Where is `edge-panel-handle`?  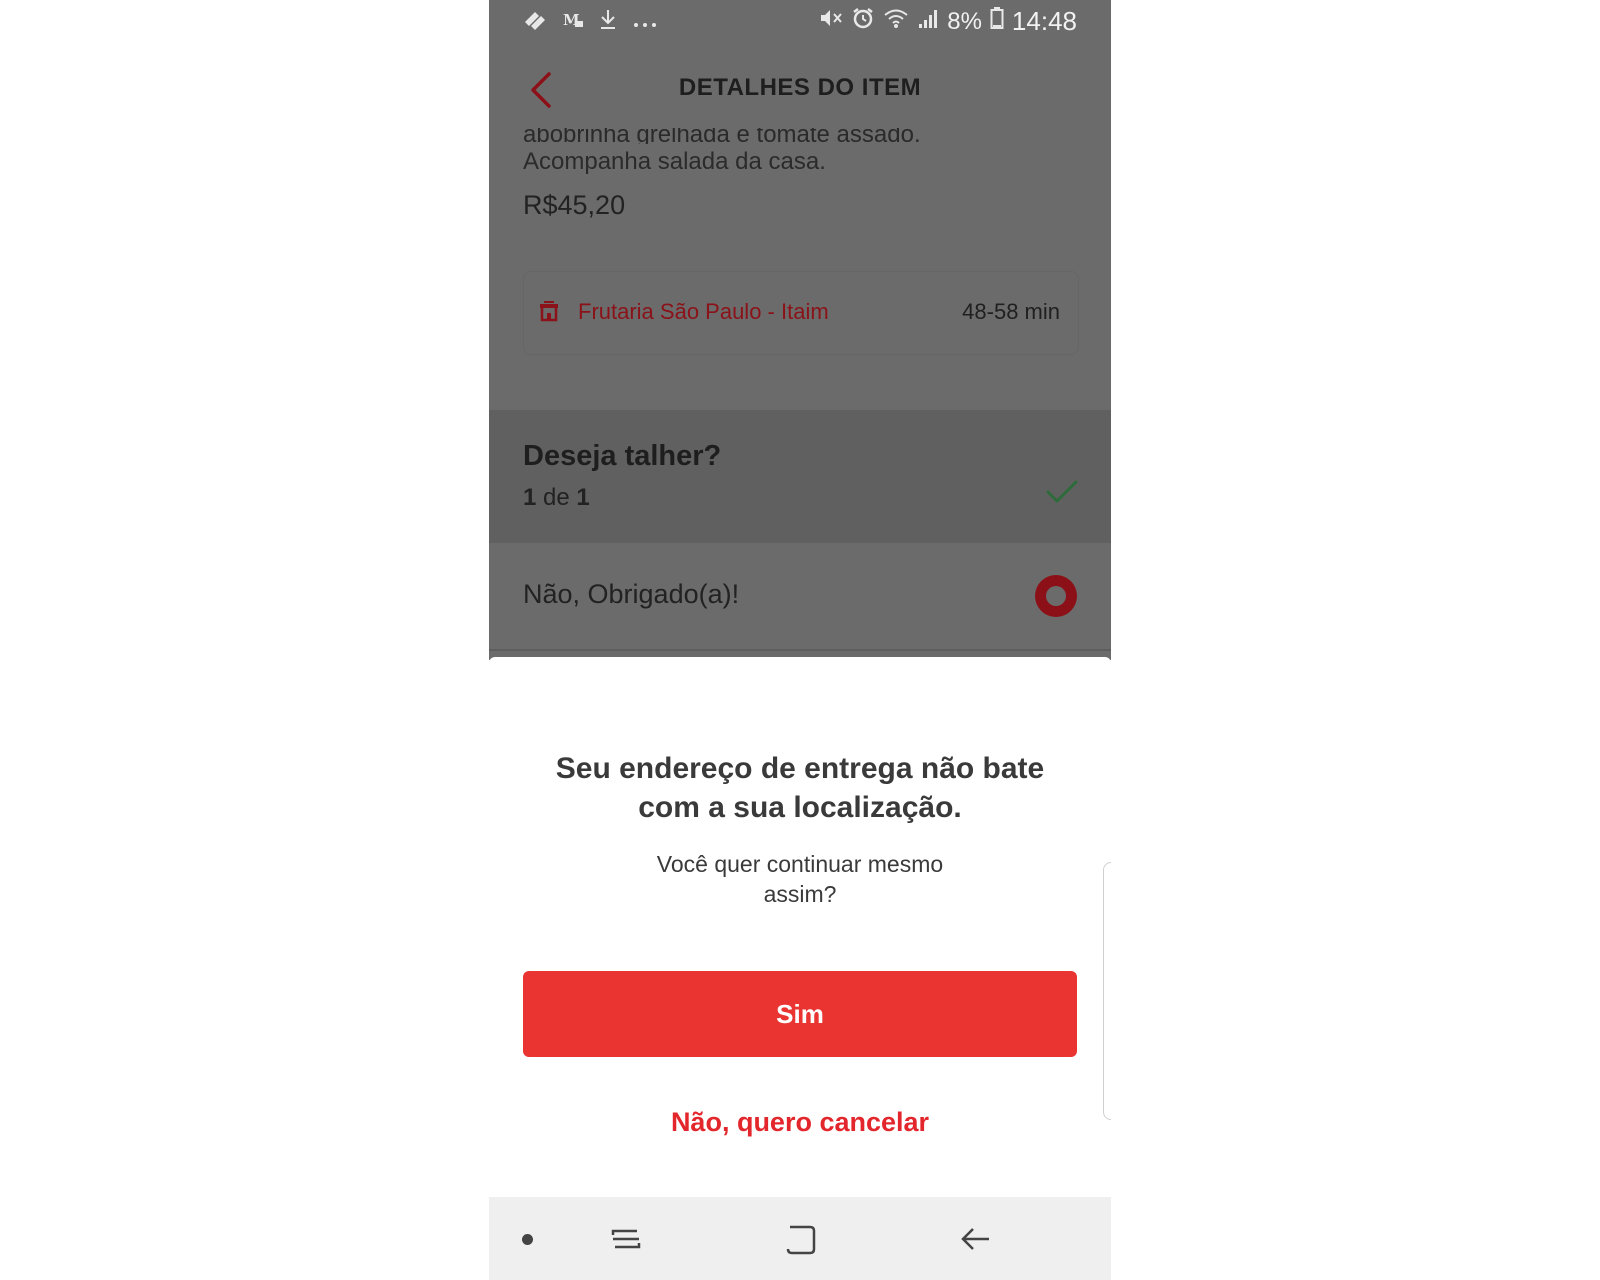 edge-panel-handle is located at coordinates (1107, 991).